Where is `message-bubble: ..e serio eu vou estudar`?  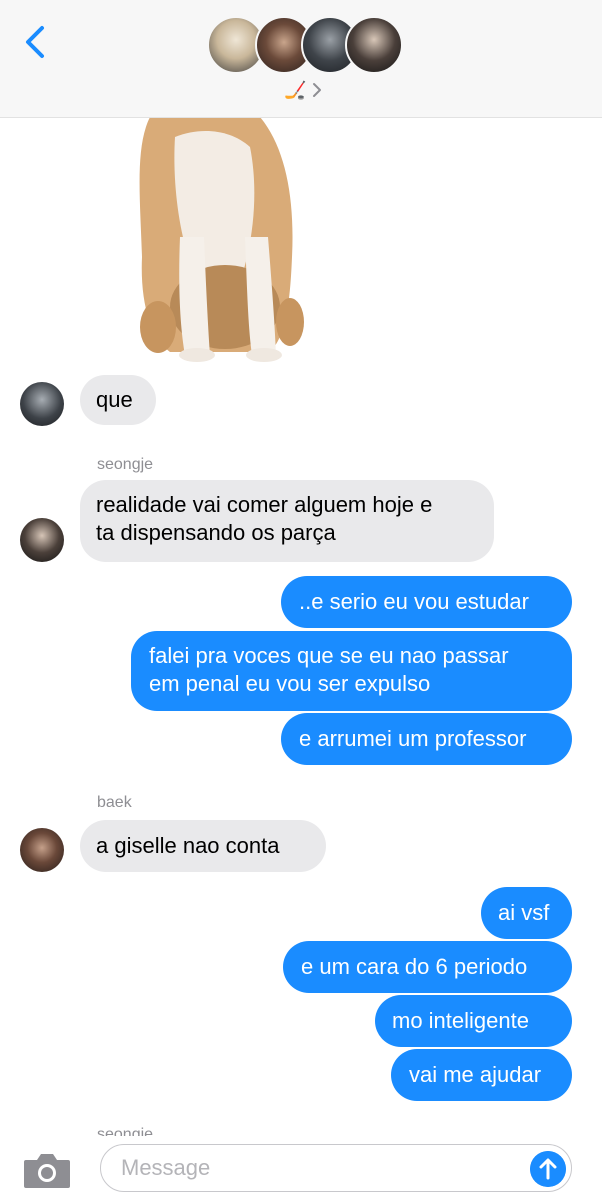
message-bubble: ..e serio eu vou estudar is located at coordinates (426, 602).